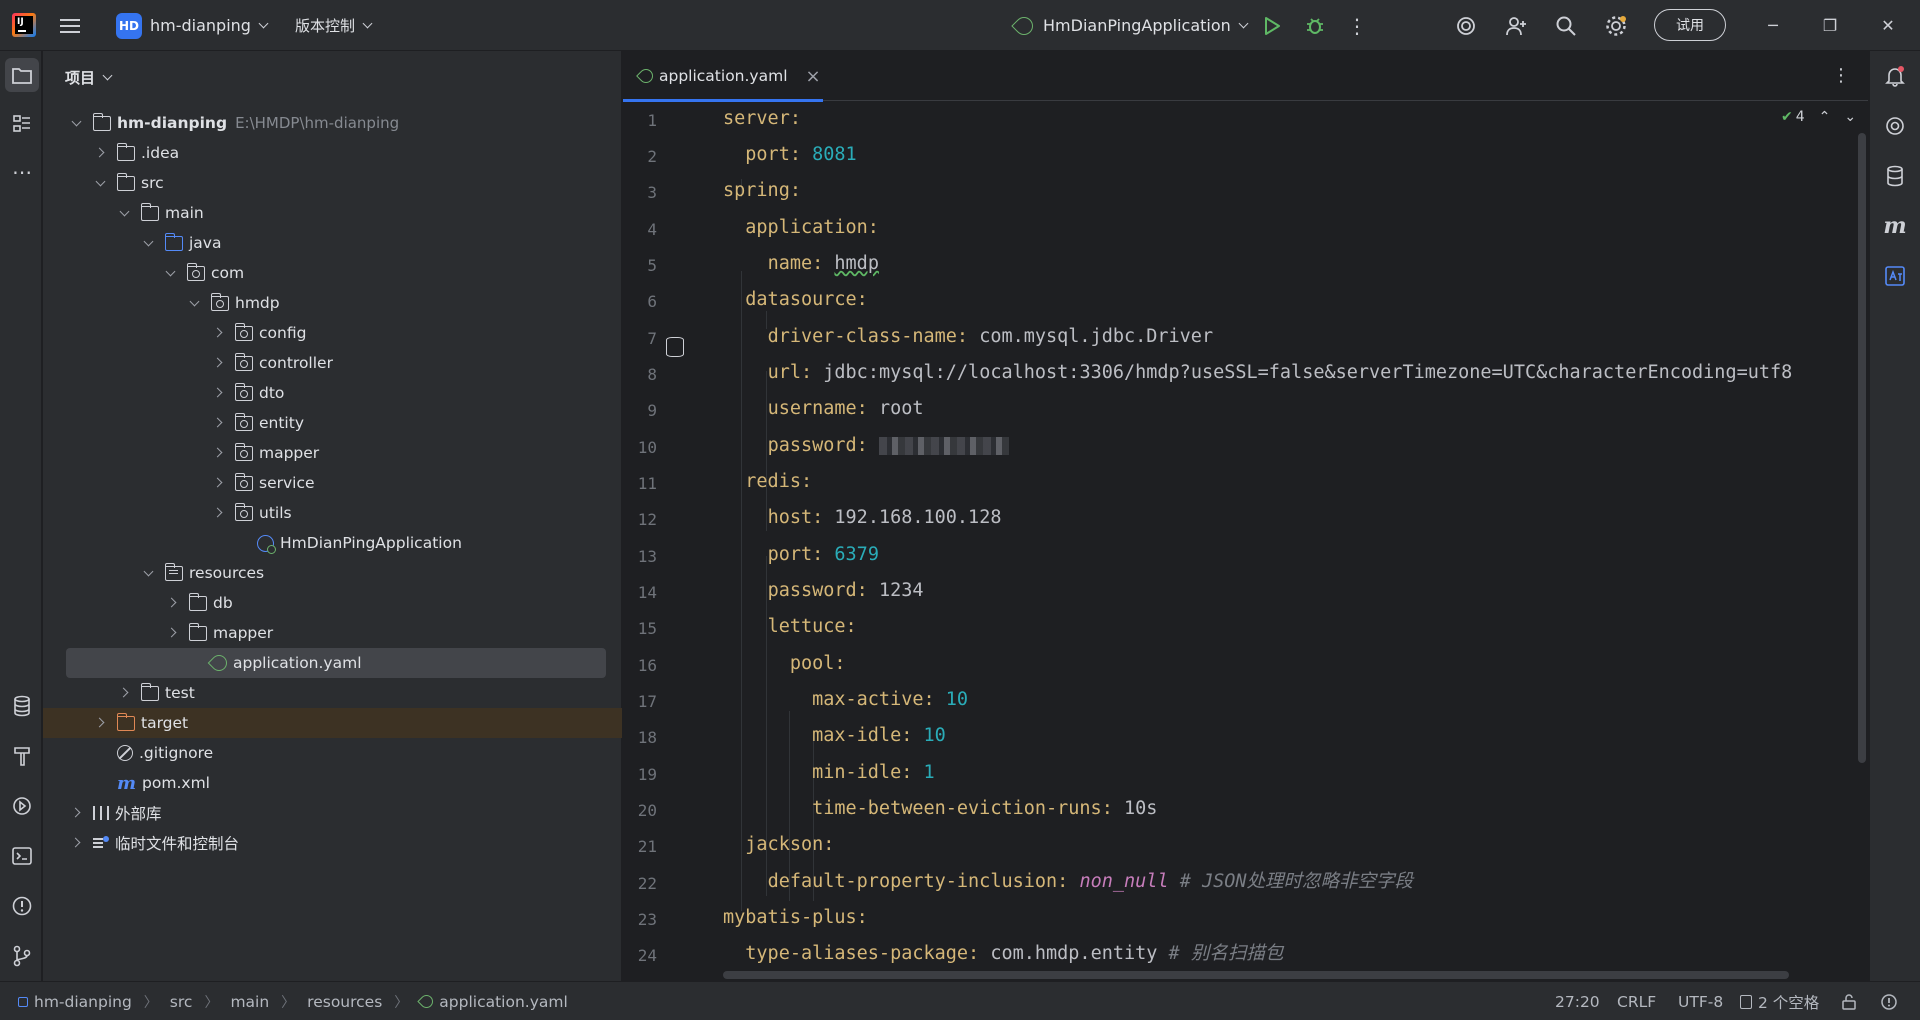  Describe the element at coordinates (24, 25) in the screenshot. I see `intellij-logo-icon: IJ` at that location.